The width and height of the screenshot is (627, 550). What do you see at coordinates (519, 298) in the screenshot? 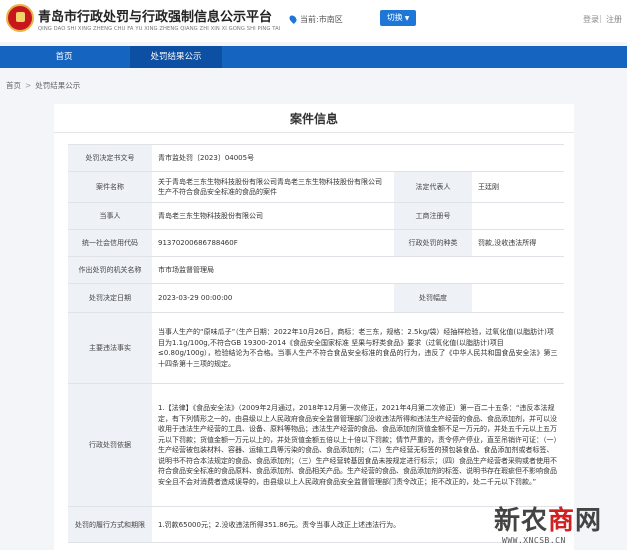
I see `range-value` at bounding box center [519, 298].